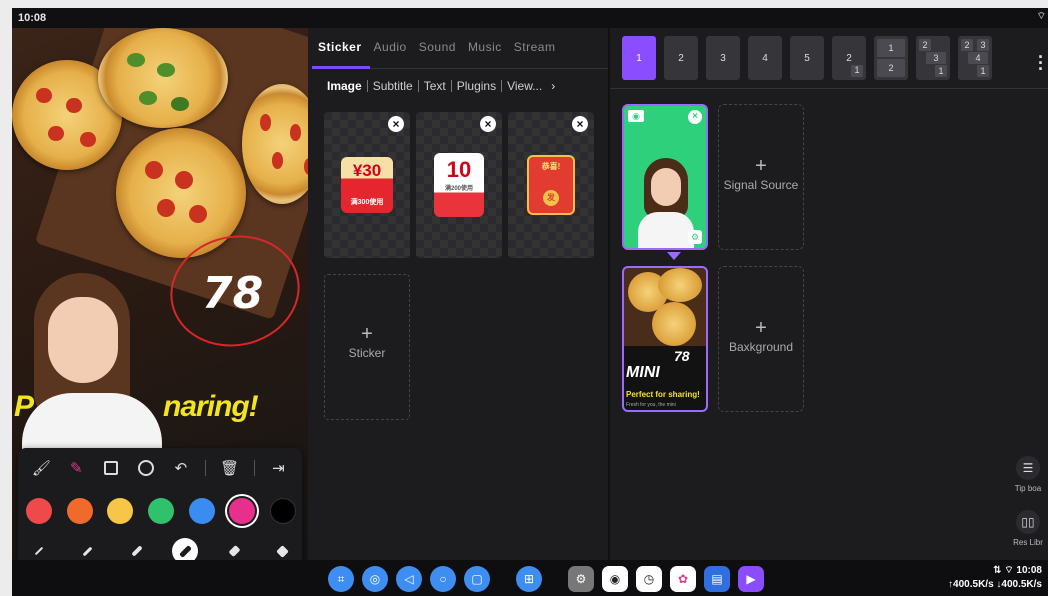  What do you see at coordinates (367, 353) in the screenshot?
I see `add-sticker-label: Sticker` at bounding box center [367, 353].